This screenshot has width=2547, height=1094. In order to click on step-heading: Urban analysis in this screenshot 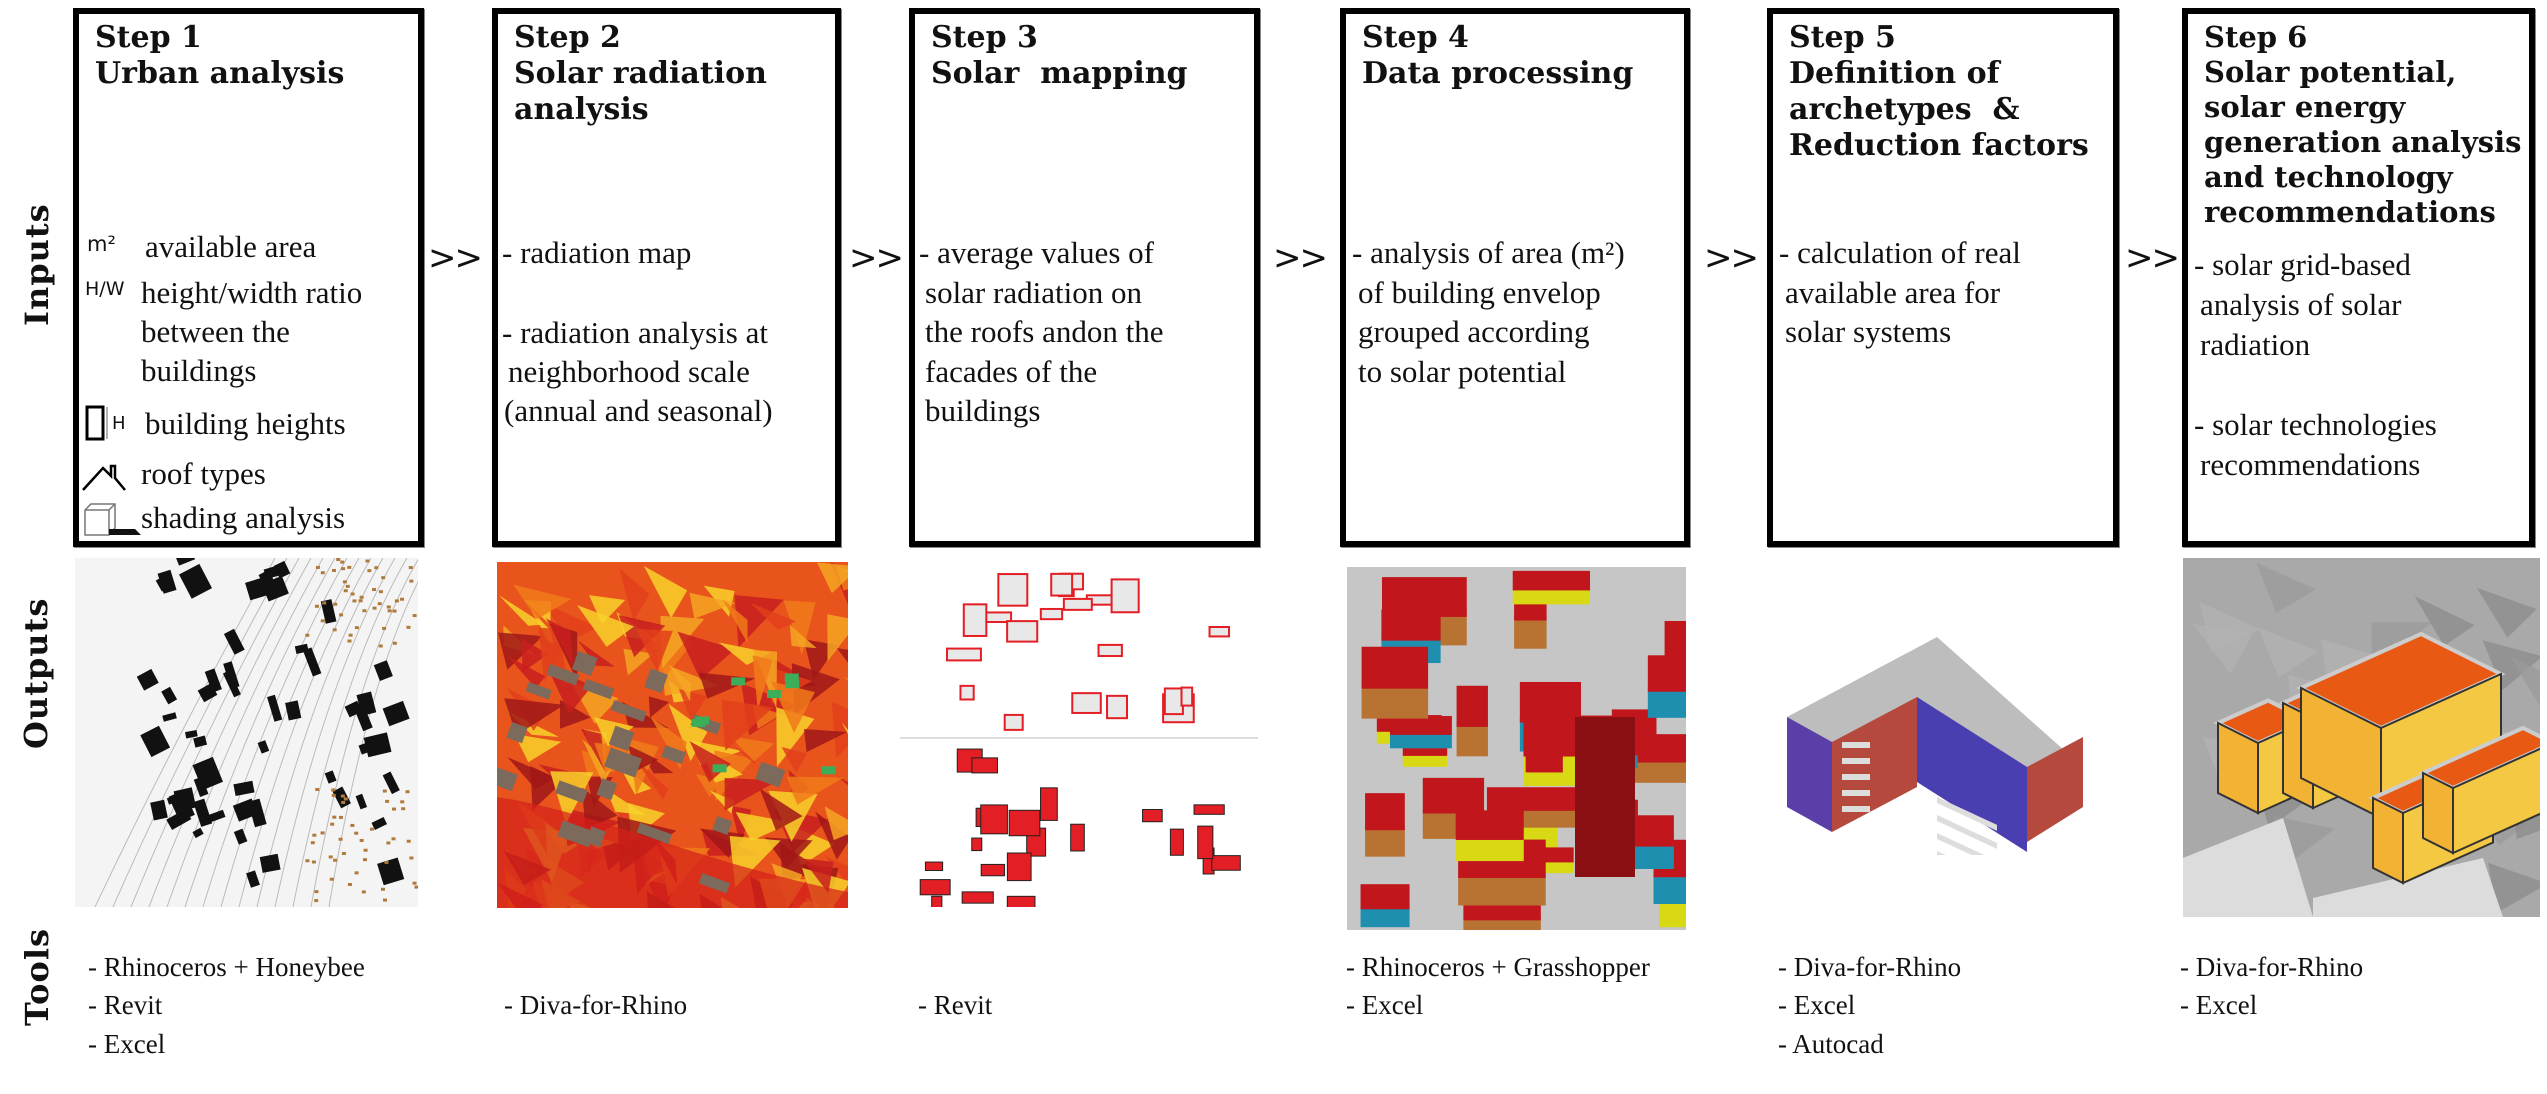, I will do `click(220, 73)`.